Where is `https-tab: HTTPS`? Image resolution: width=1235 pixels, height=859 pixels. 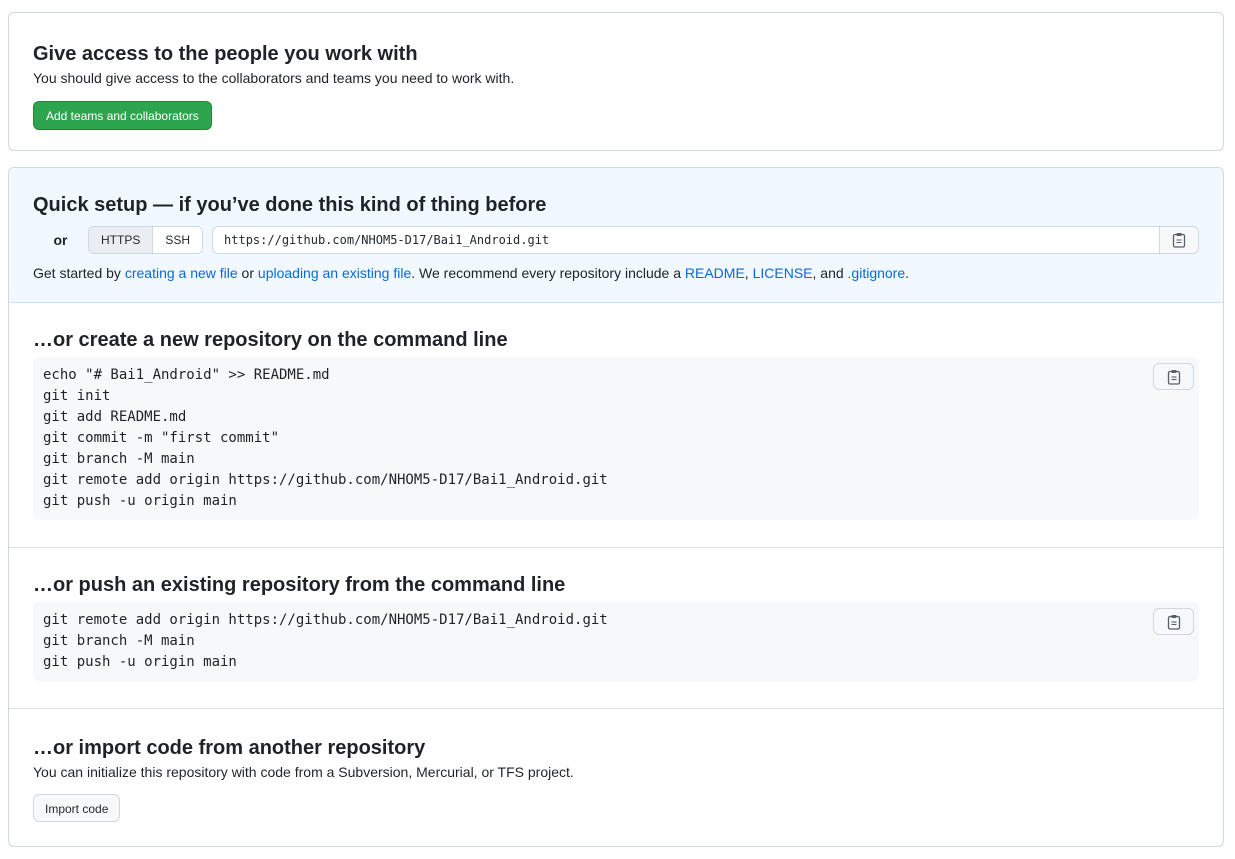
https-tab: HTTPS is located at coordinates (121, 240).